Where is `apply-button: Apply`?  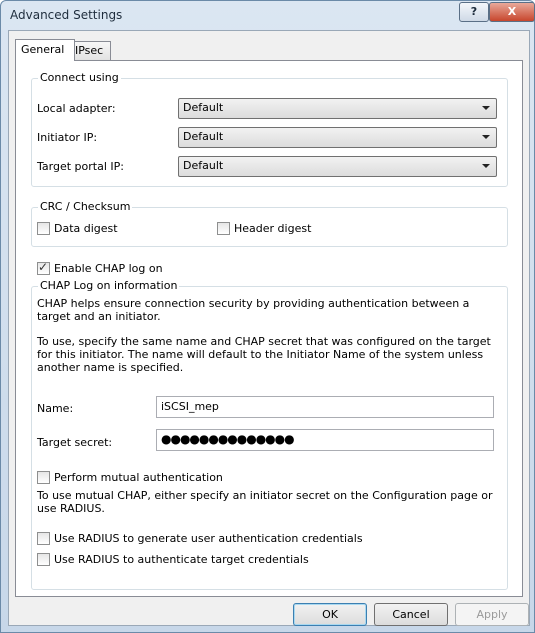 apply-button: Apply is located at coordinates (492, 614).